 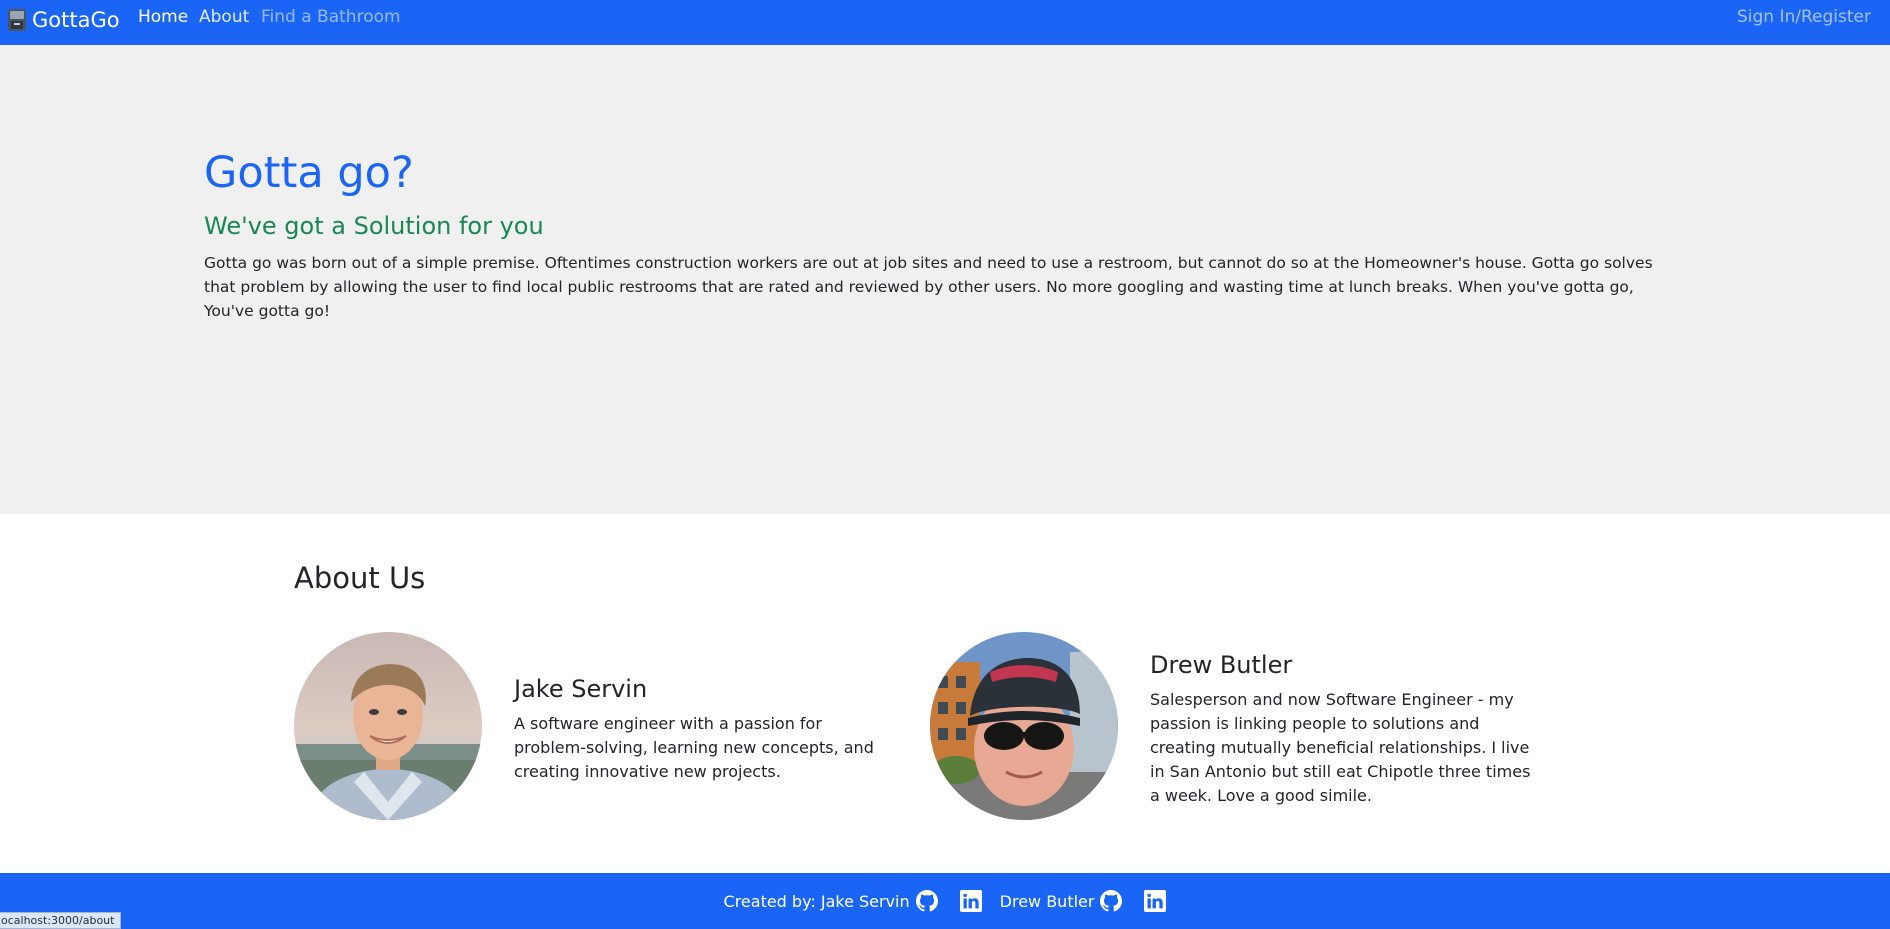 I want to click on brand-name: GottaGo, so click(x=76, y=20).